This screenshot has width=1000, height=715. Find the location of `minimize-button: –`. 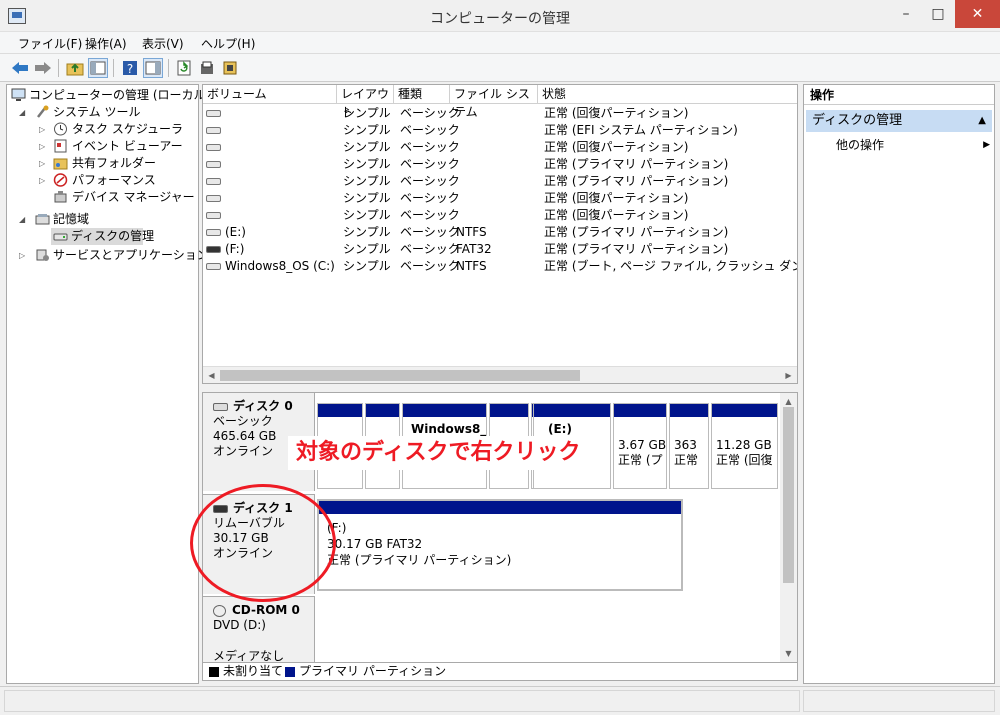

minimize-button: – is located at coordinates (906, 14).